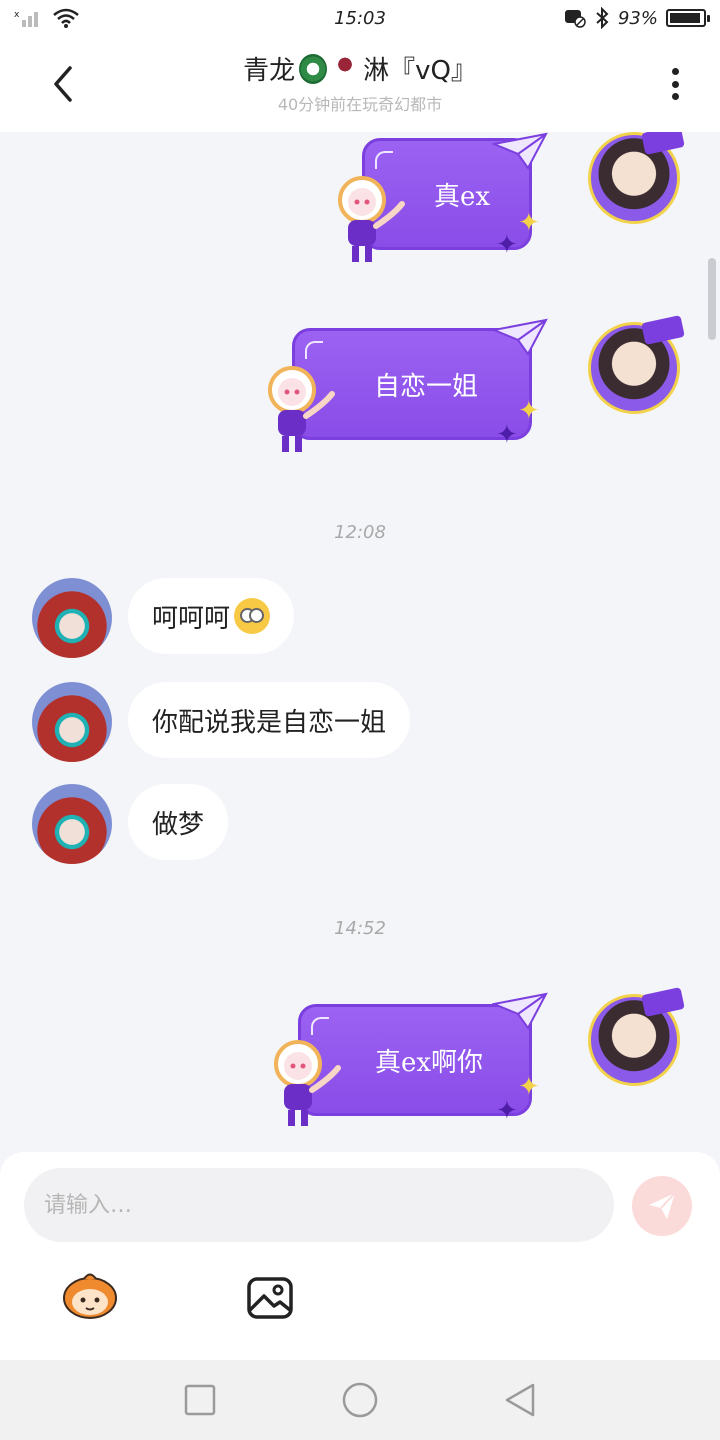 This screenshot has width=720, height=1440. I want to click on battery-icon, so click(688, 18).